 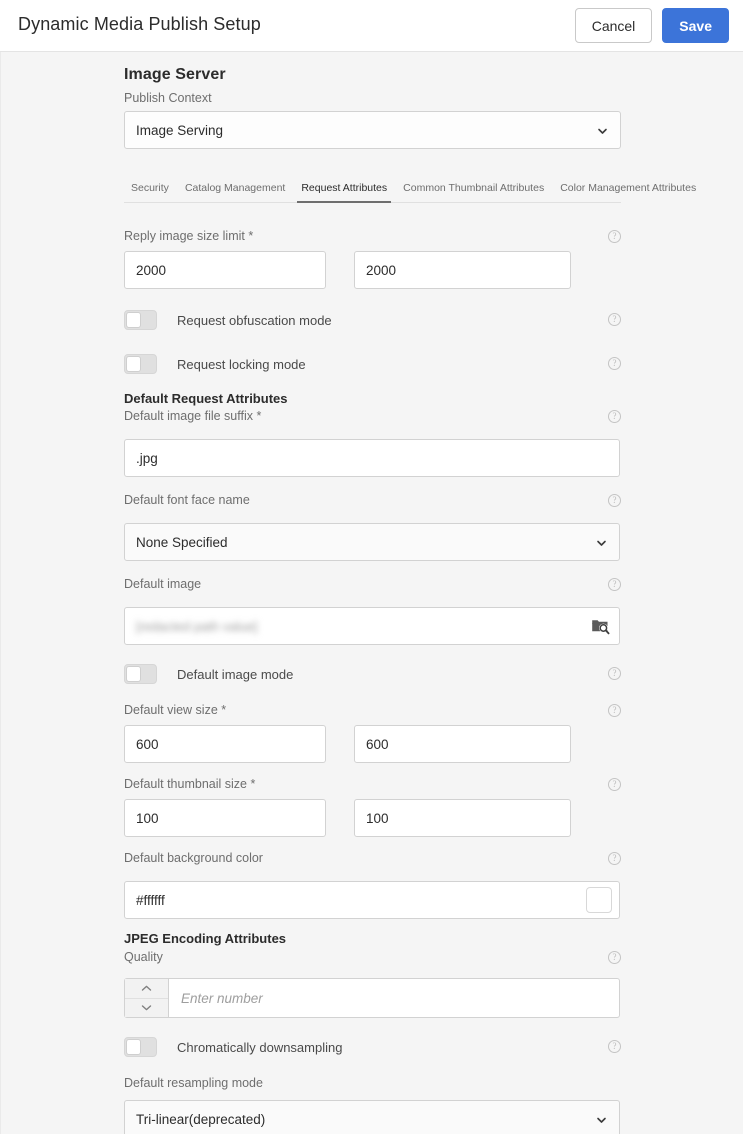 I want to click on tab-common-thumbnail-attributes: Common Thumbnail Attributes, so click(x=473, y=192).